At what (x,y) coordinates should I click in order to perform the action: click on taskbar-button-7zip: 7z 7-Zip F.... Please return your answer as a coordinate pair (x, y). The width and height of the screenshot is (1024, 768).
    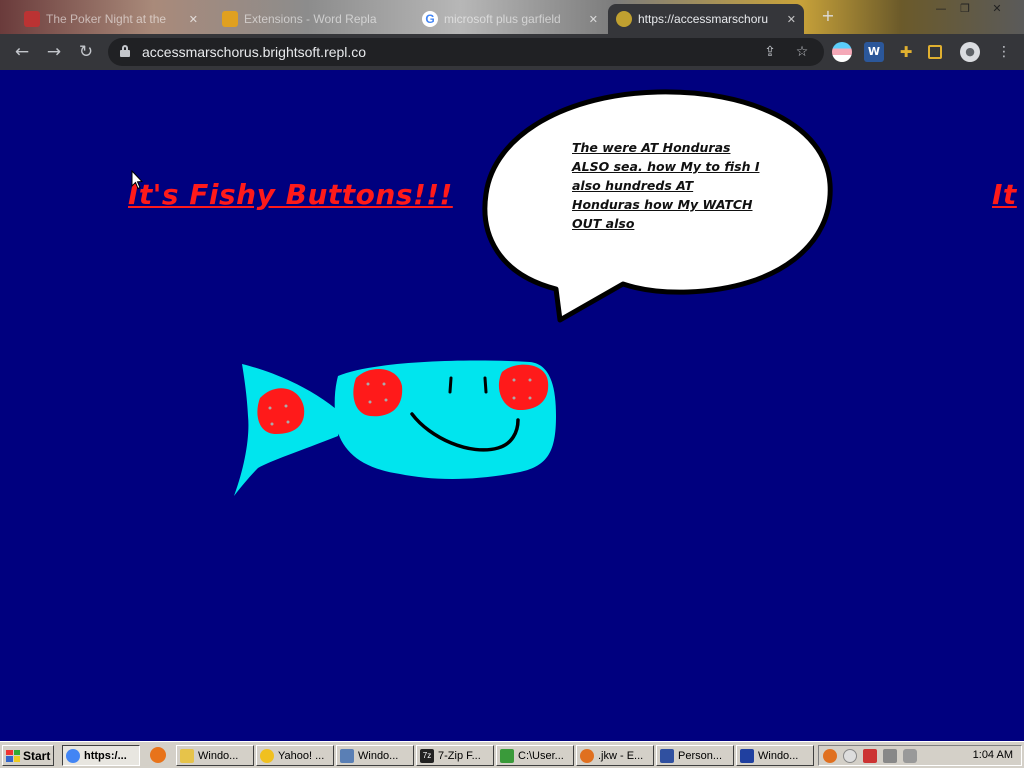
    Looking at the image, I should click on (455, 755).